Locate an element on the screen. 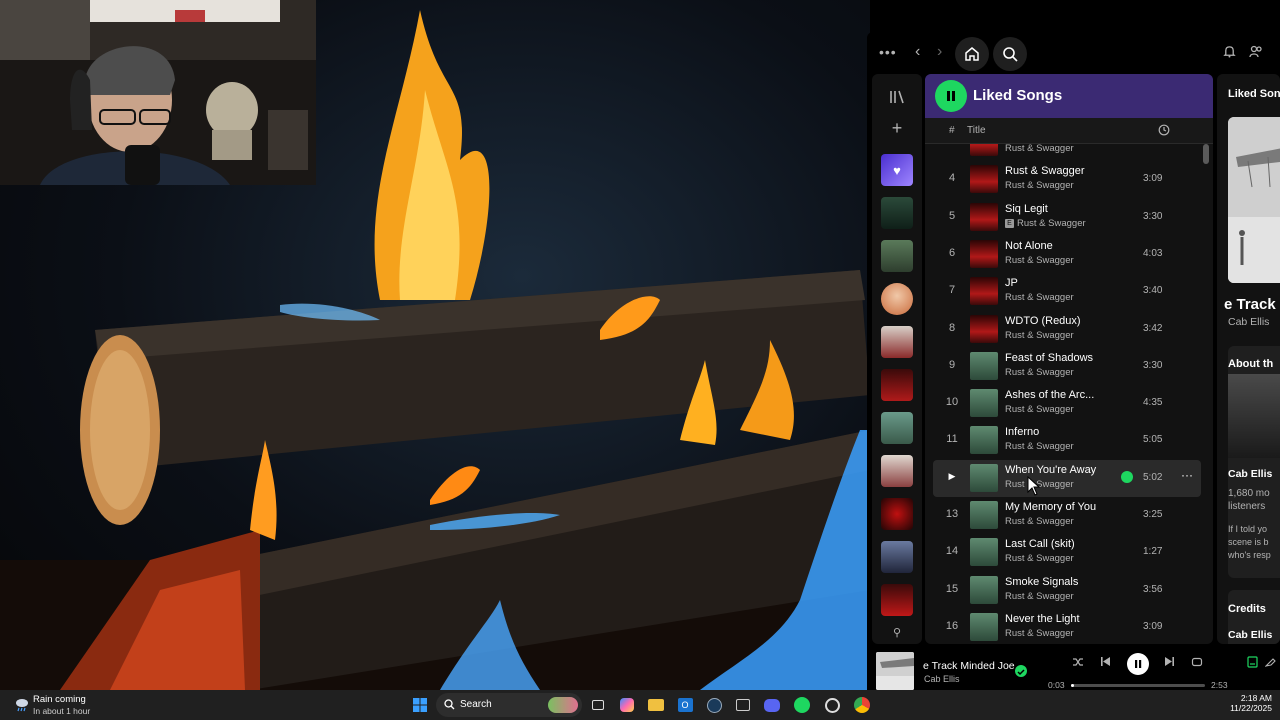  track-row: 3 Rust & Swagger 3:18 is located at coordinates (1067, 152).